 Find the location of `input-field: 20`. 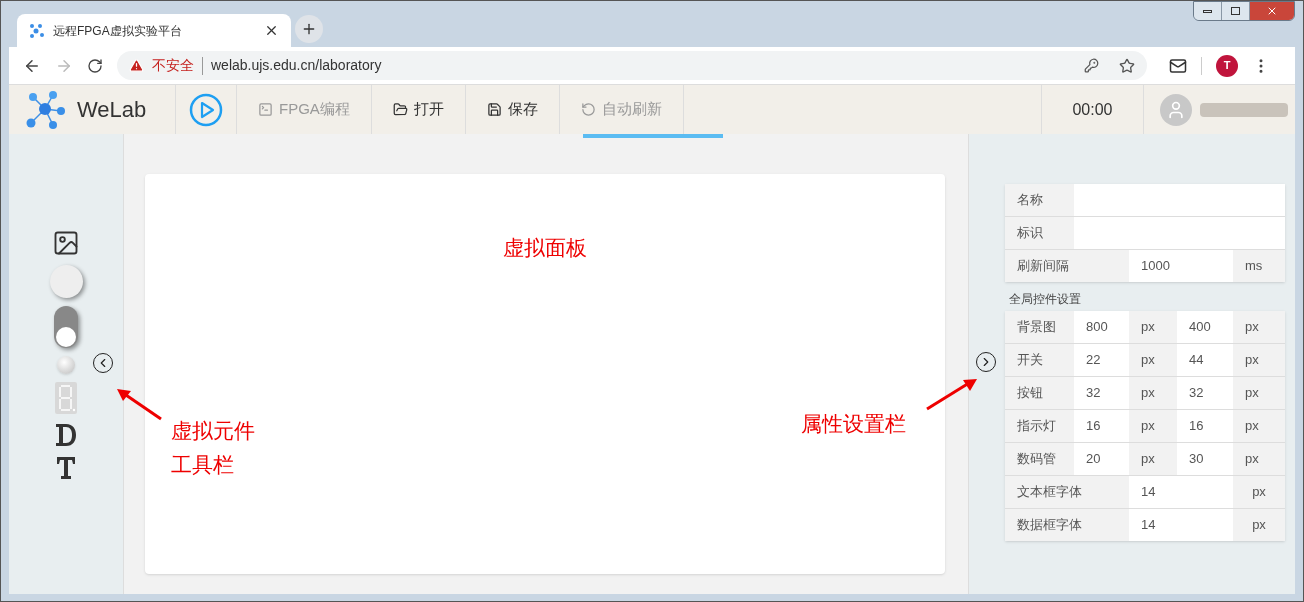

input-field: 20 is located at coordinates (1101, 459).